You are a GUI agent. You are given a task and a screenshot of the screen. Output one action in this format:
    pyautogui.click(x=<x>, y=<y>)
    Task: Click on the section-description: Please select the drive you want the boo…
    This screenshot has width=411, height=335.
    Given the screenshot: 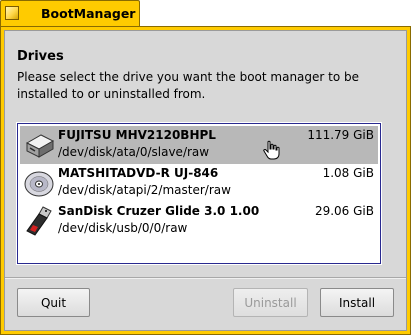 What is the action you would take?
    pyautogui.click(x=188, y=85)
    